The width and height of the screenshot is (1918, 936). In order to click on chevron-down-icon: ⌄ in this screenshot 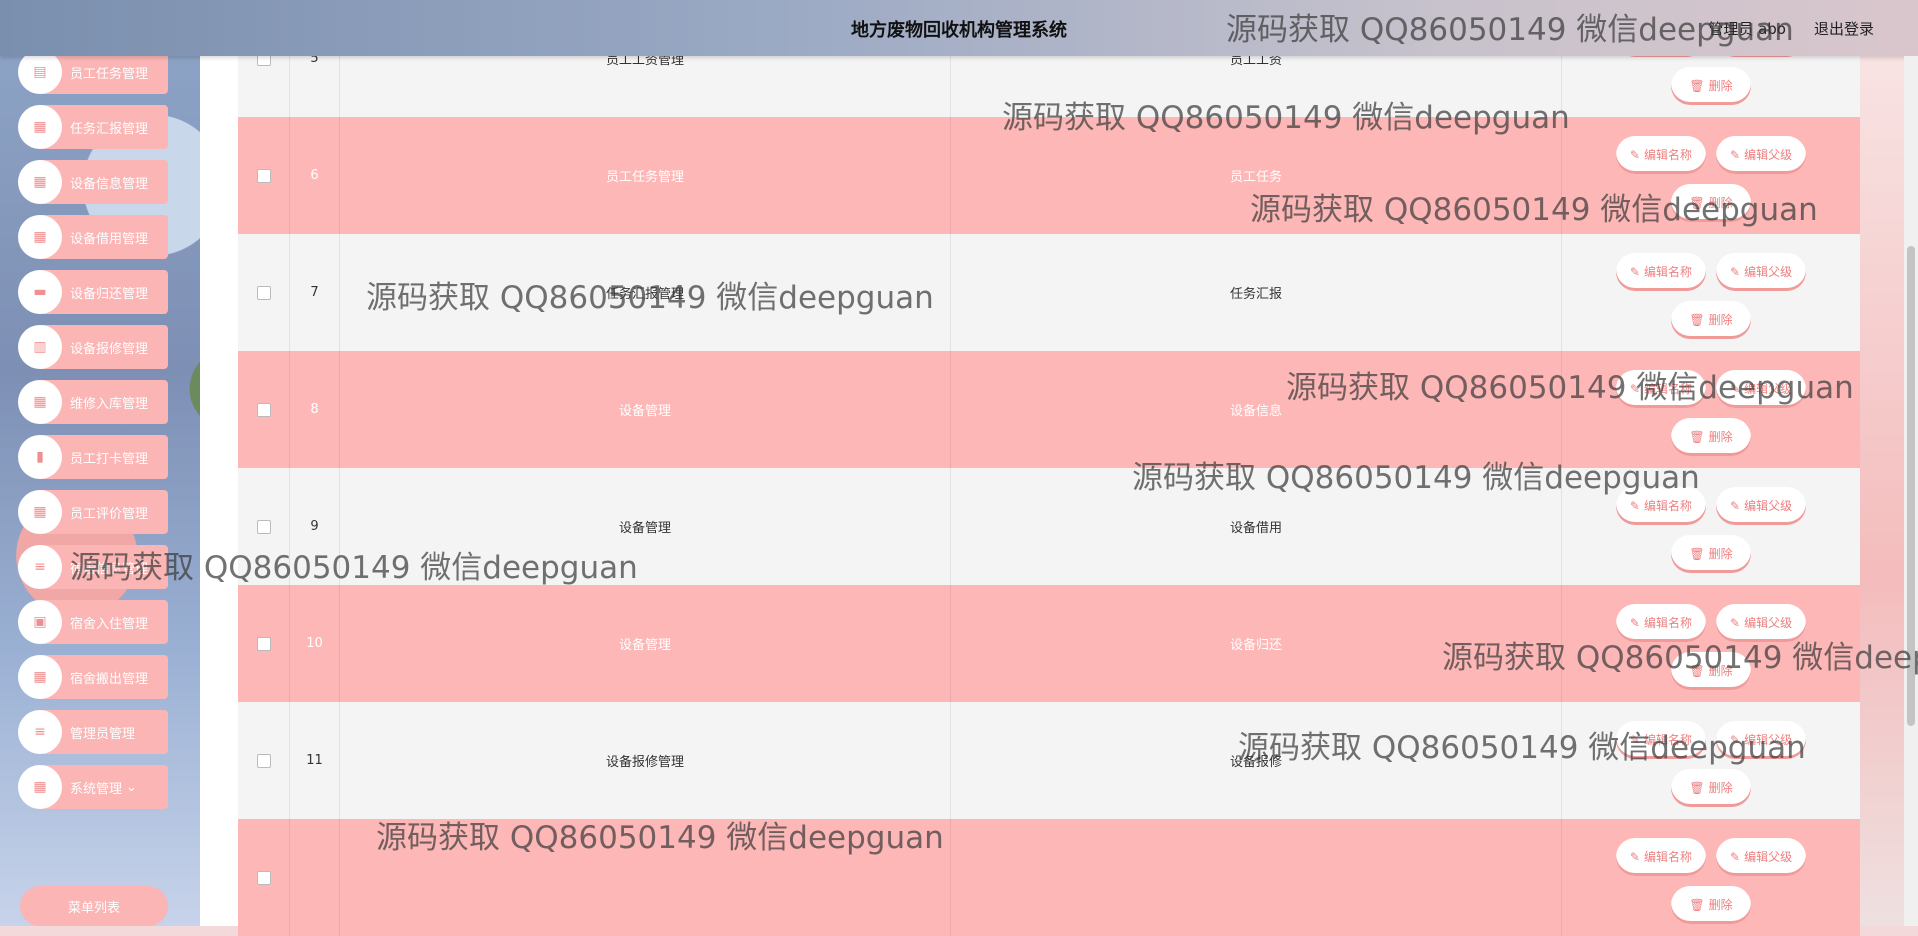, I will do `click(131, 787)`.